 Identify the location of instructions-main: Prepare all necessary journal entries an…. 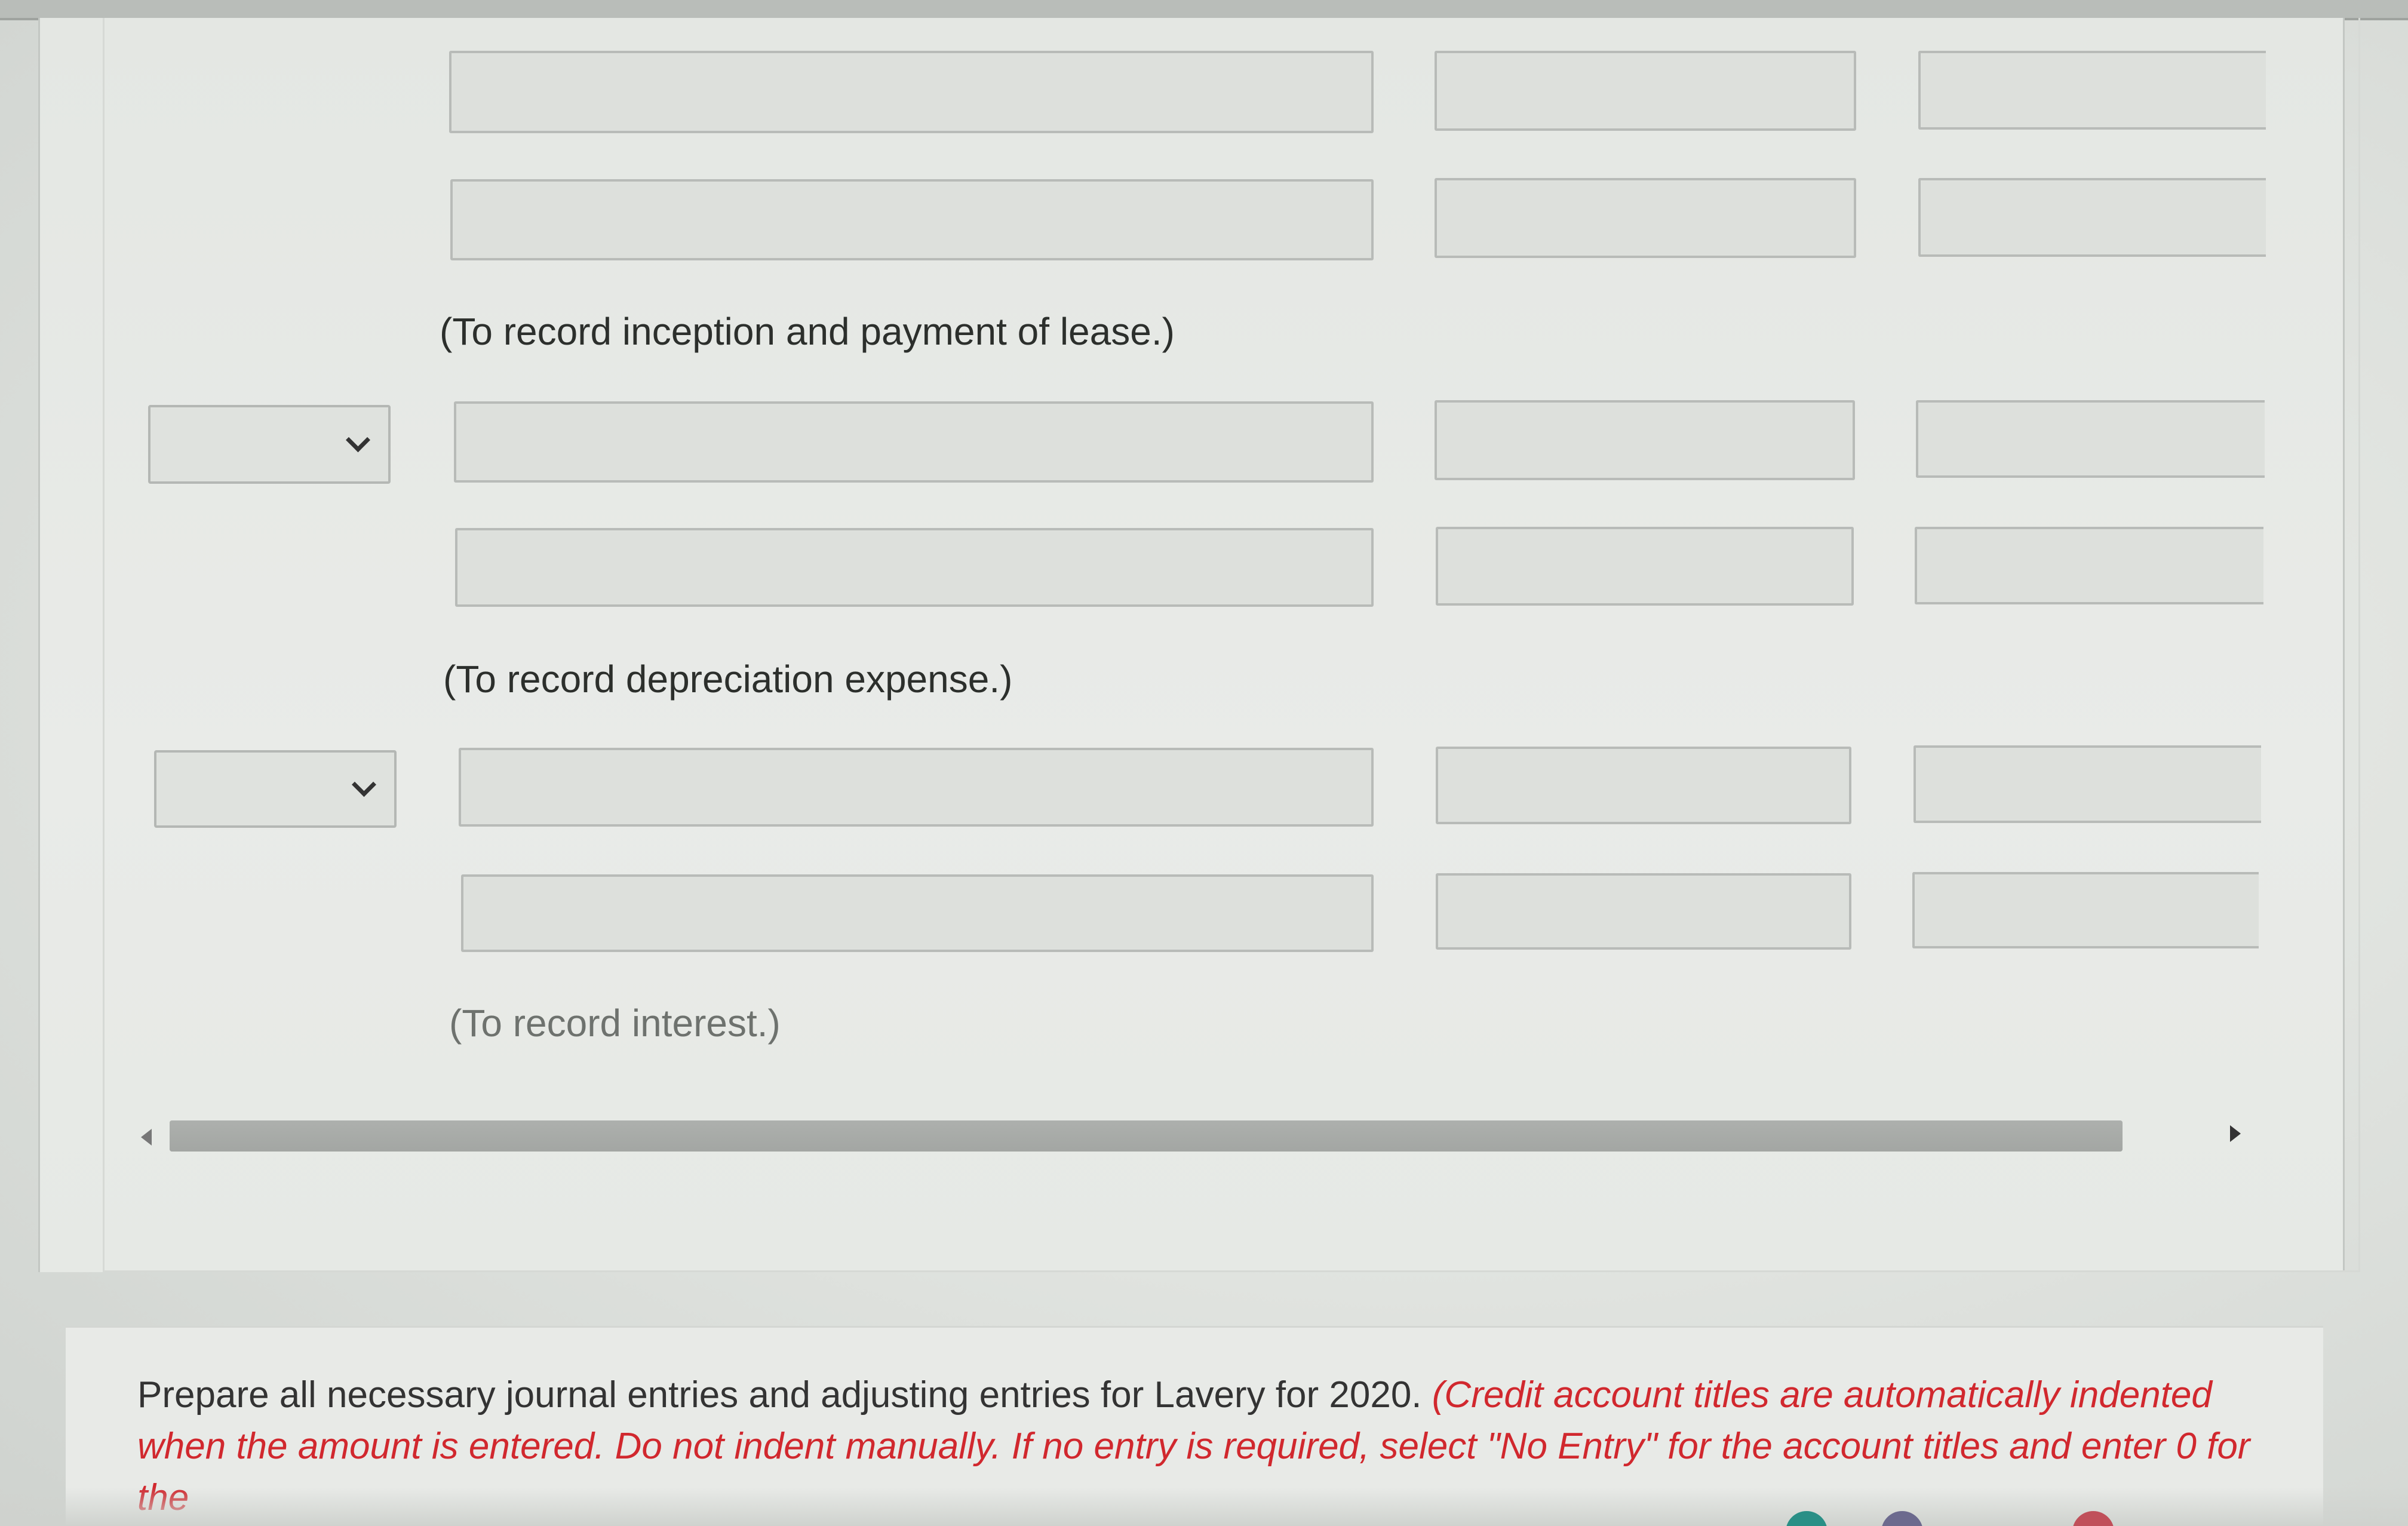
(780, 1395).